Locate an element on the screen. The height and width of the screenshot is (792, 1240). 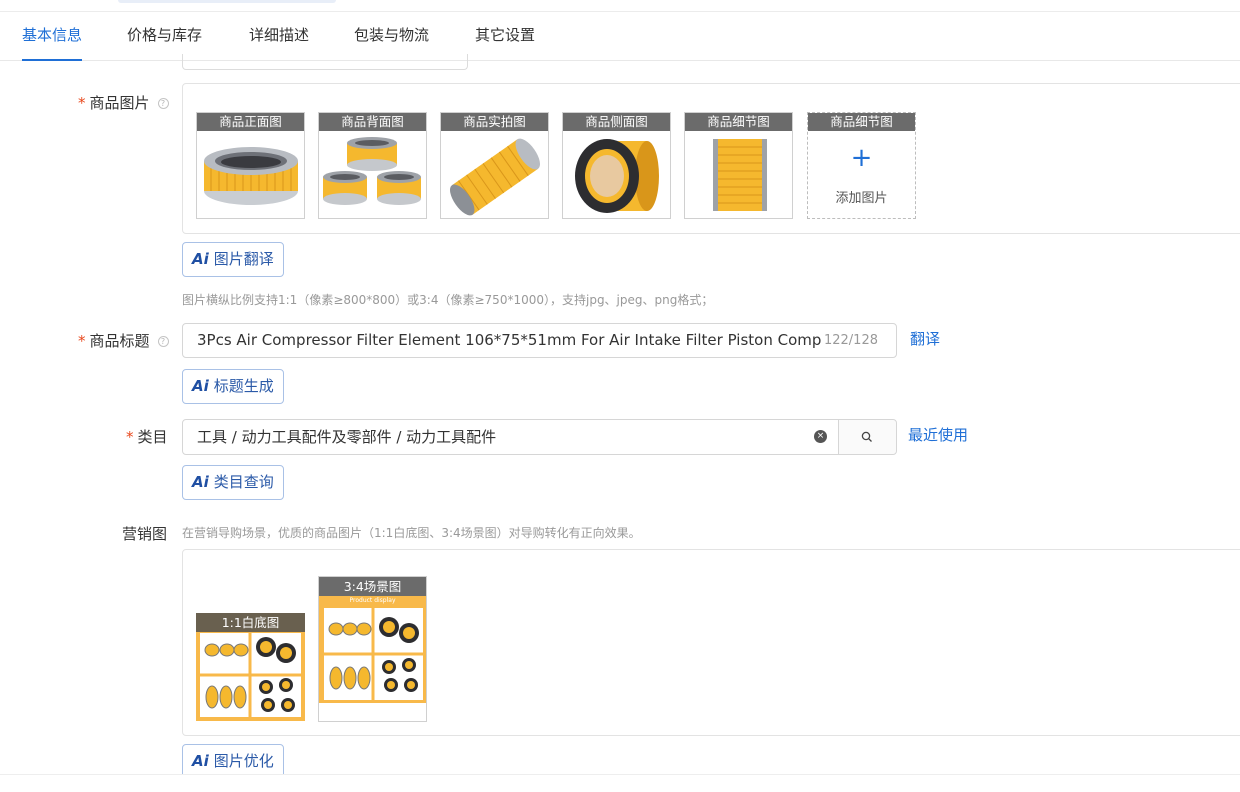
marketing-label: 营销图 is located at coordinates (145, 534).